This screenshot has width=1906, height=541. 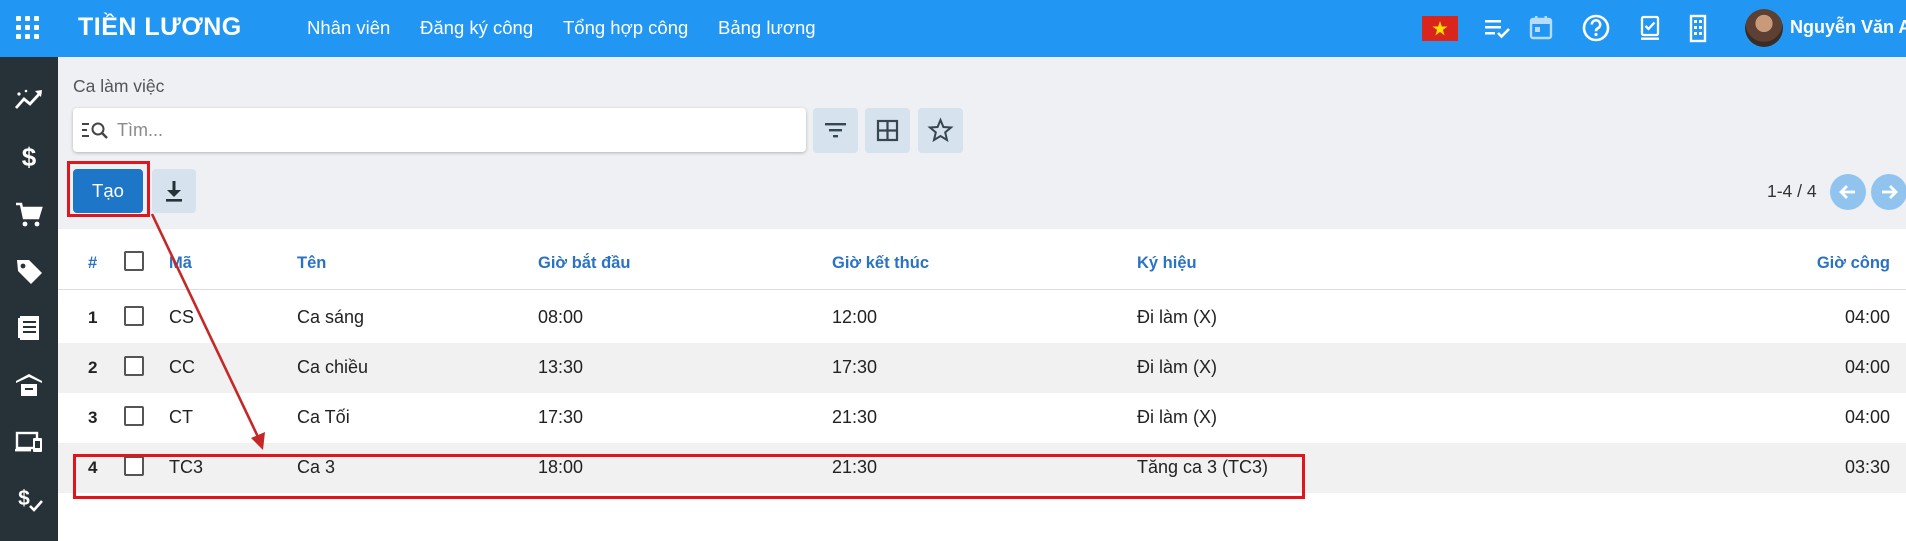 I want to click on row-index: 1, so click(x=93, y=317).